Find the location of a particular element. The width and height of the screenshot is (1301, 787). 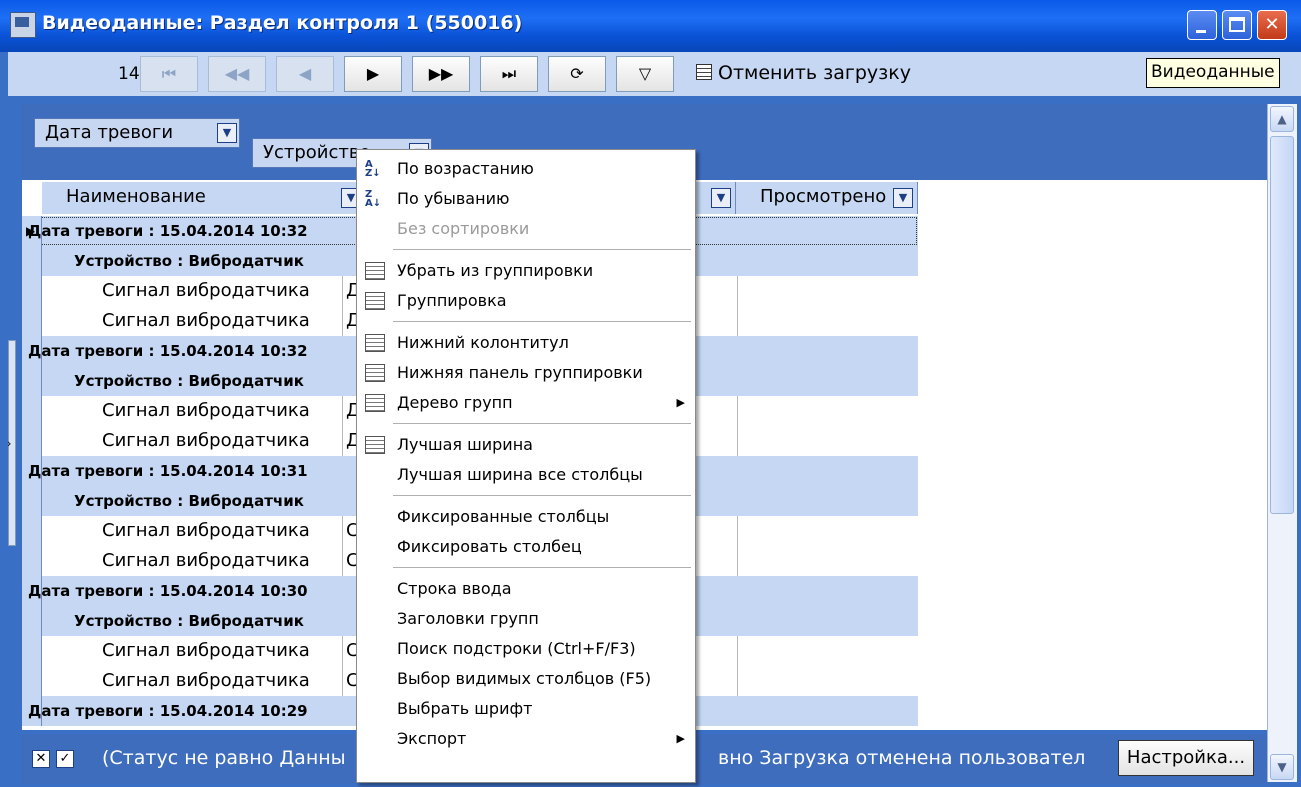

menu-item-grouping: Группировка is located at coordinates (526, 301).